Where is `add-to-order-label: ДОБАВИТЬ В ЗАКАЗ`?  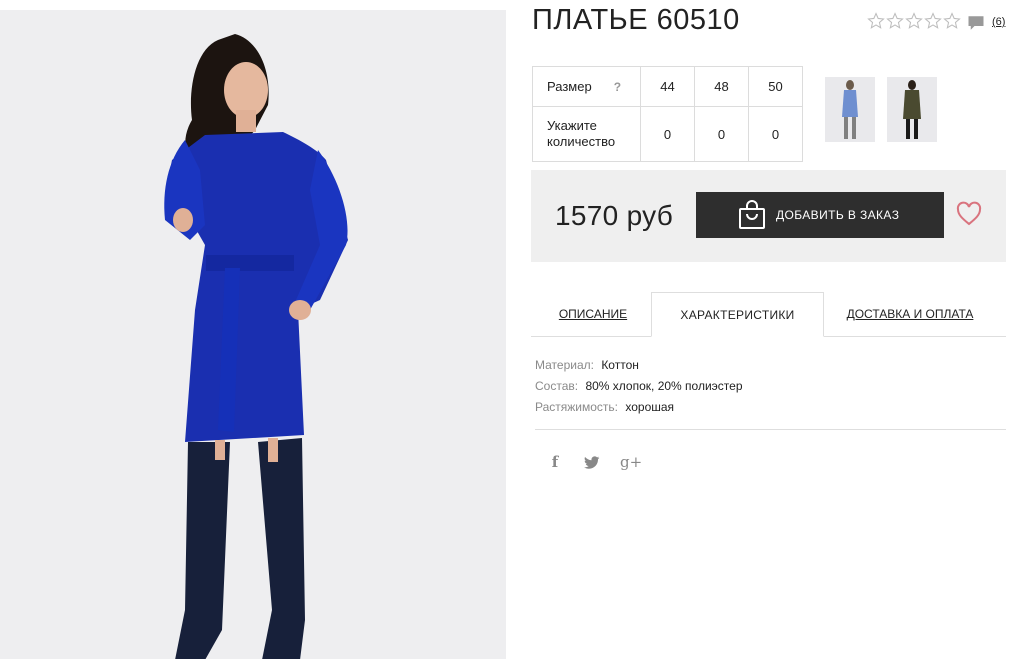
add-to-order-label: ДОБАВИТЬ В ЗАКАЗ is located at coordinates (838, 215).